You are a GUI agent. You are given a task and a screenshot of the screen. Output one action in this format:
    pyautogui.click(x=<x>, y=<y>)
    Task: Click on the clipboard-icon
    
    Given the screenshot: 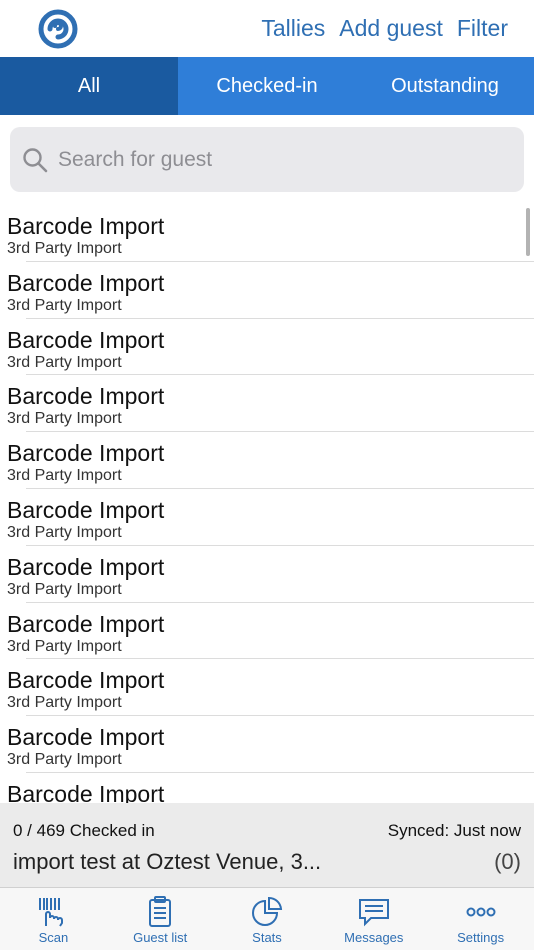 What is the action you would take?
    pyautogui.click(x=160, y=911)
    